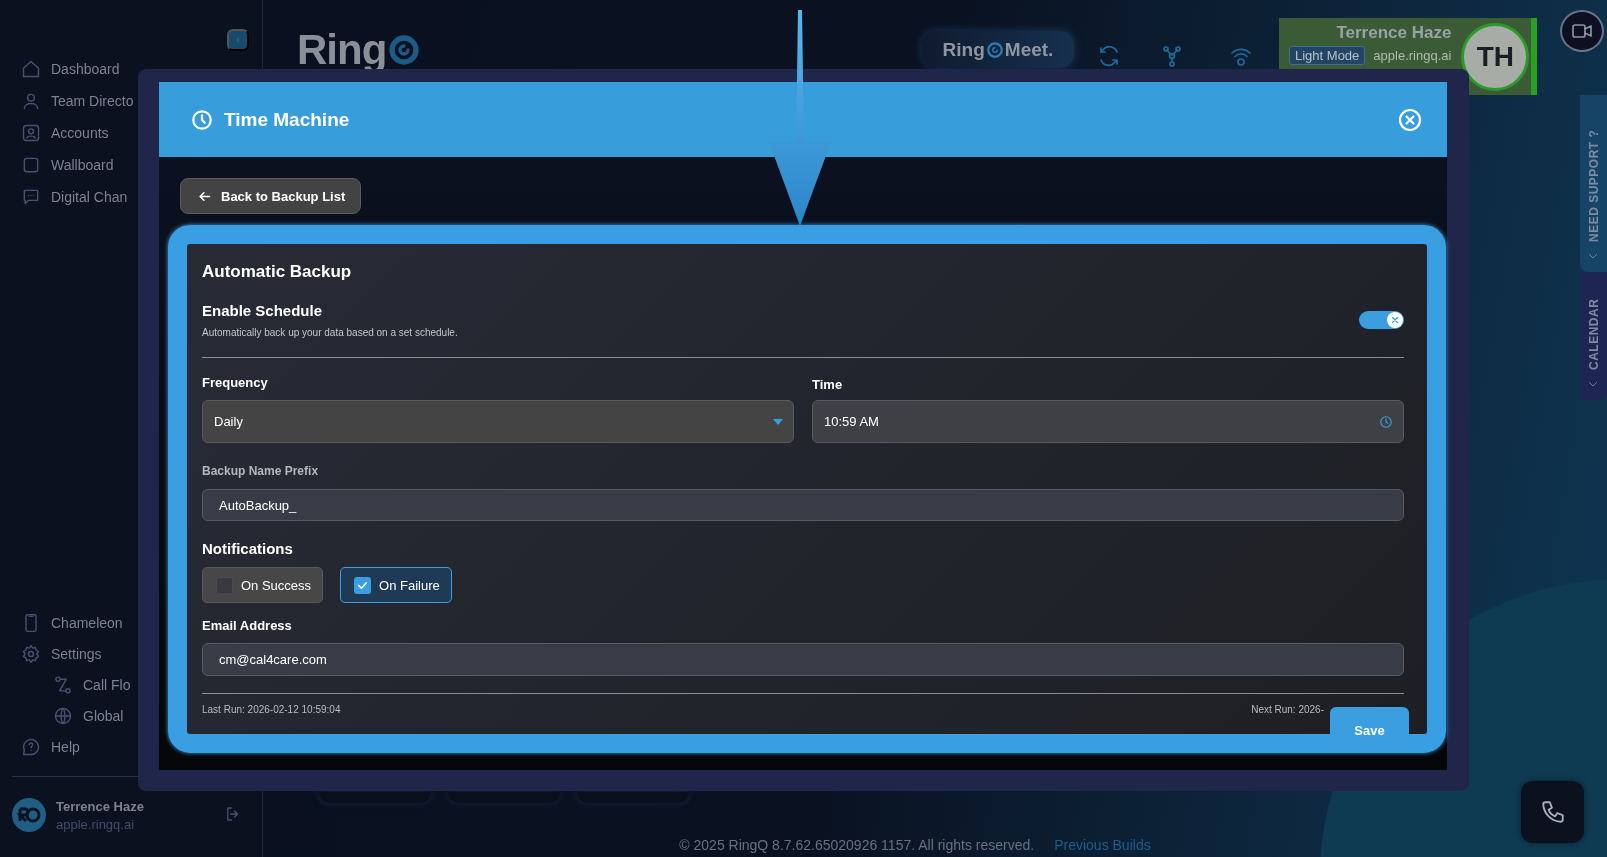 The width and height of the screenshot is (1607, 857). What do you see at coordinates (852, 421) in the screenshot?
I see `time-value: 10:59 AM` at bounding box center [852, 421].